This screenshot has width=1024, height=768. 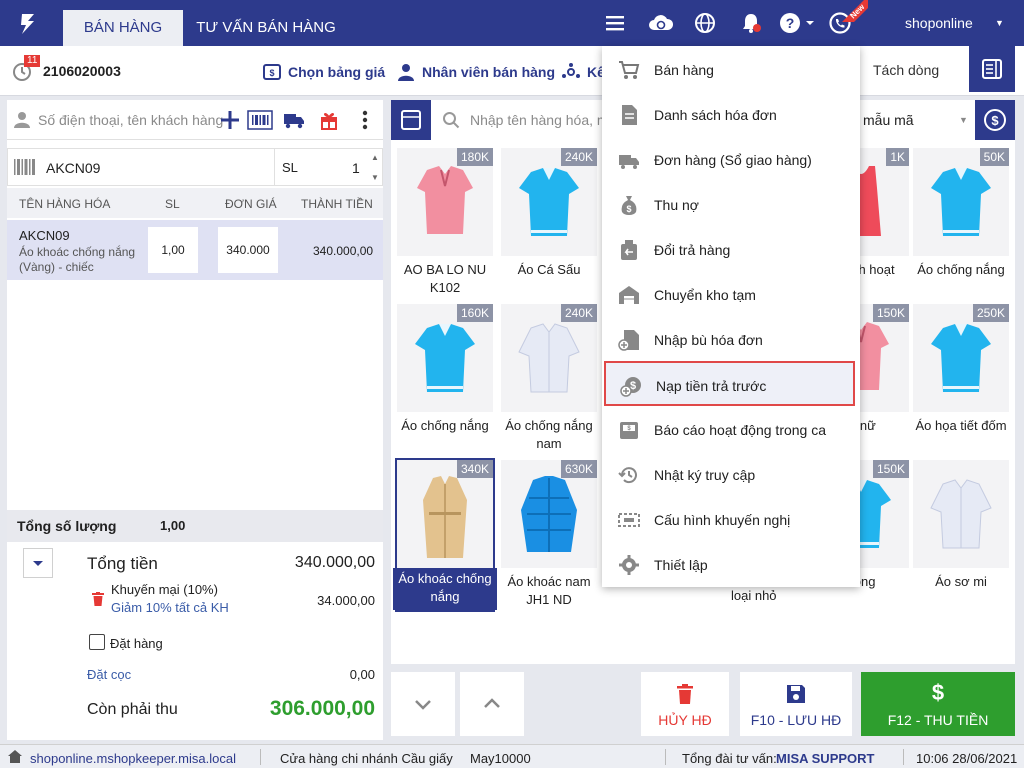 What do you see at coordinates (365, 120) in the screenshot?
I see `more-options-icon` at bounding box center [365, 120].